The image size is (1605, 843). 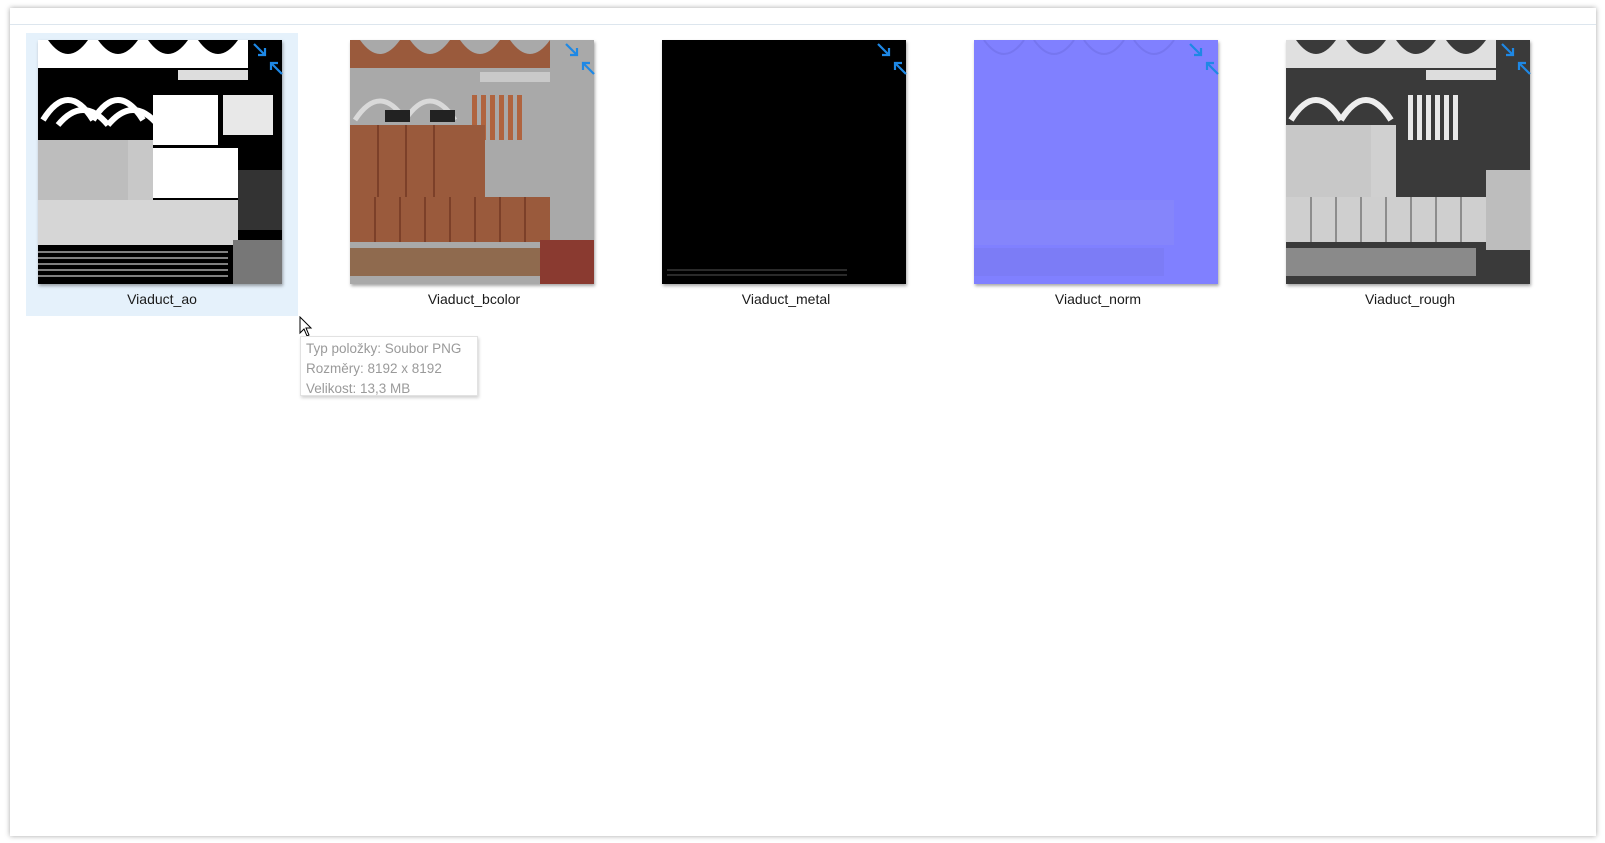 I want to click on thumbnail-ao, so click(x=160, y=162).